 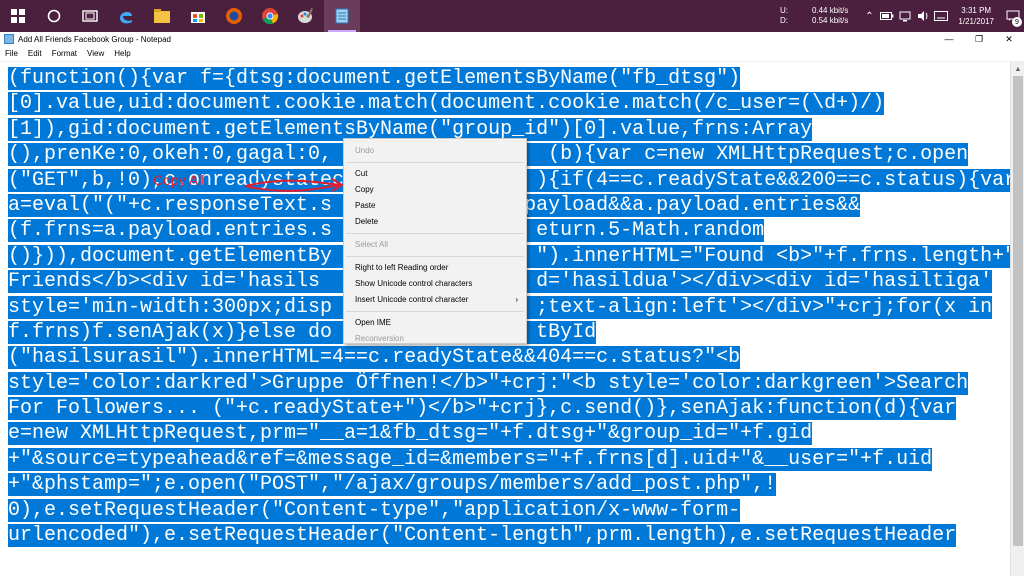 What do you see at coordinates (11, 53) in the screenshot?
I see `menu-file: File` at bounding box center [11, 53].